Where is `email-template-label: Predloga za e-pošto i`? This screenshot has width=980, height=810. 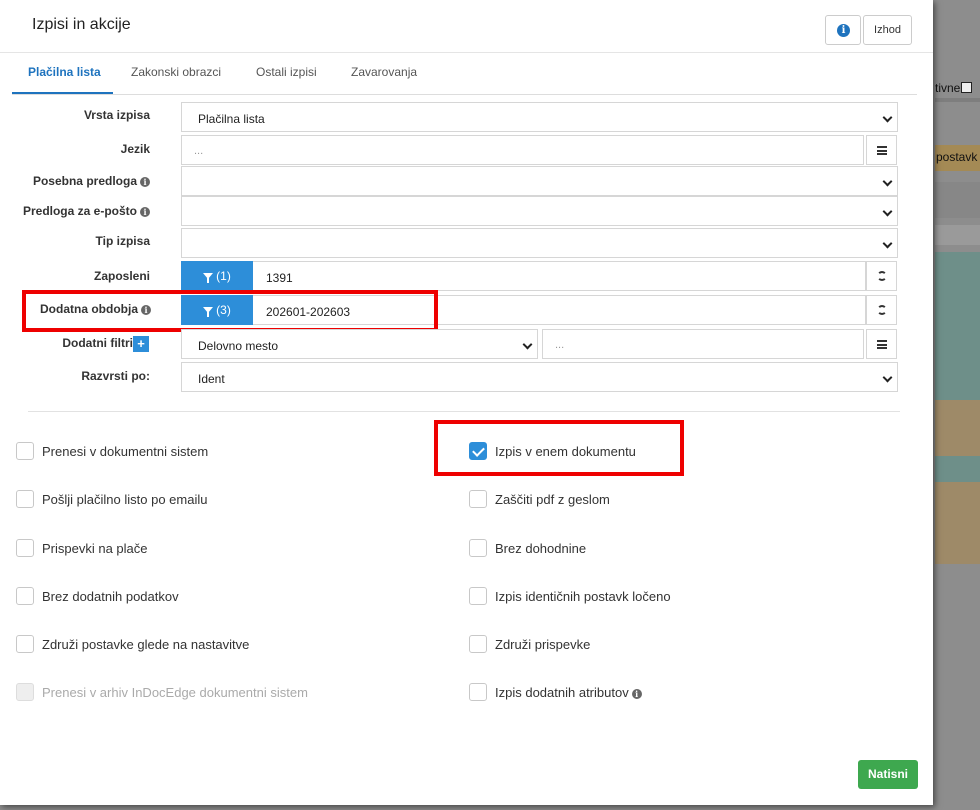 email-template-label: Predloga za e-pošto i is located at coordinates (86, 211).